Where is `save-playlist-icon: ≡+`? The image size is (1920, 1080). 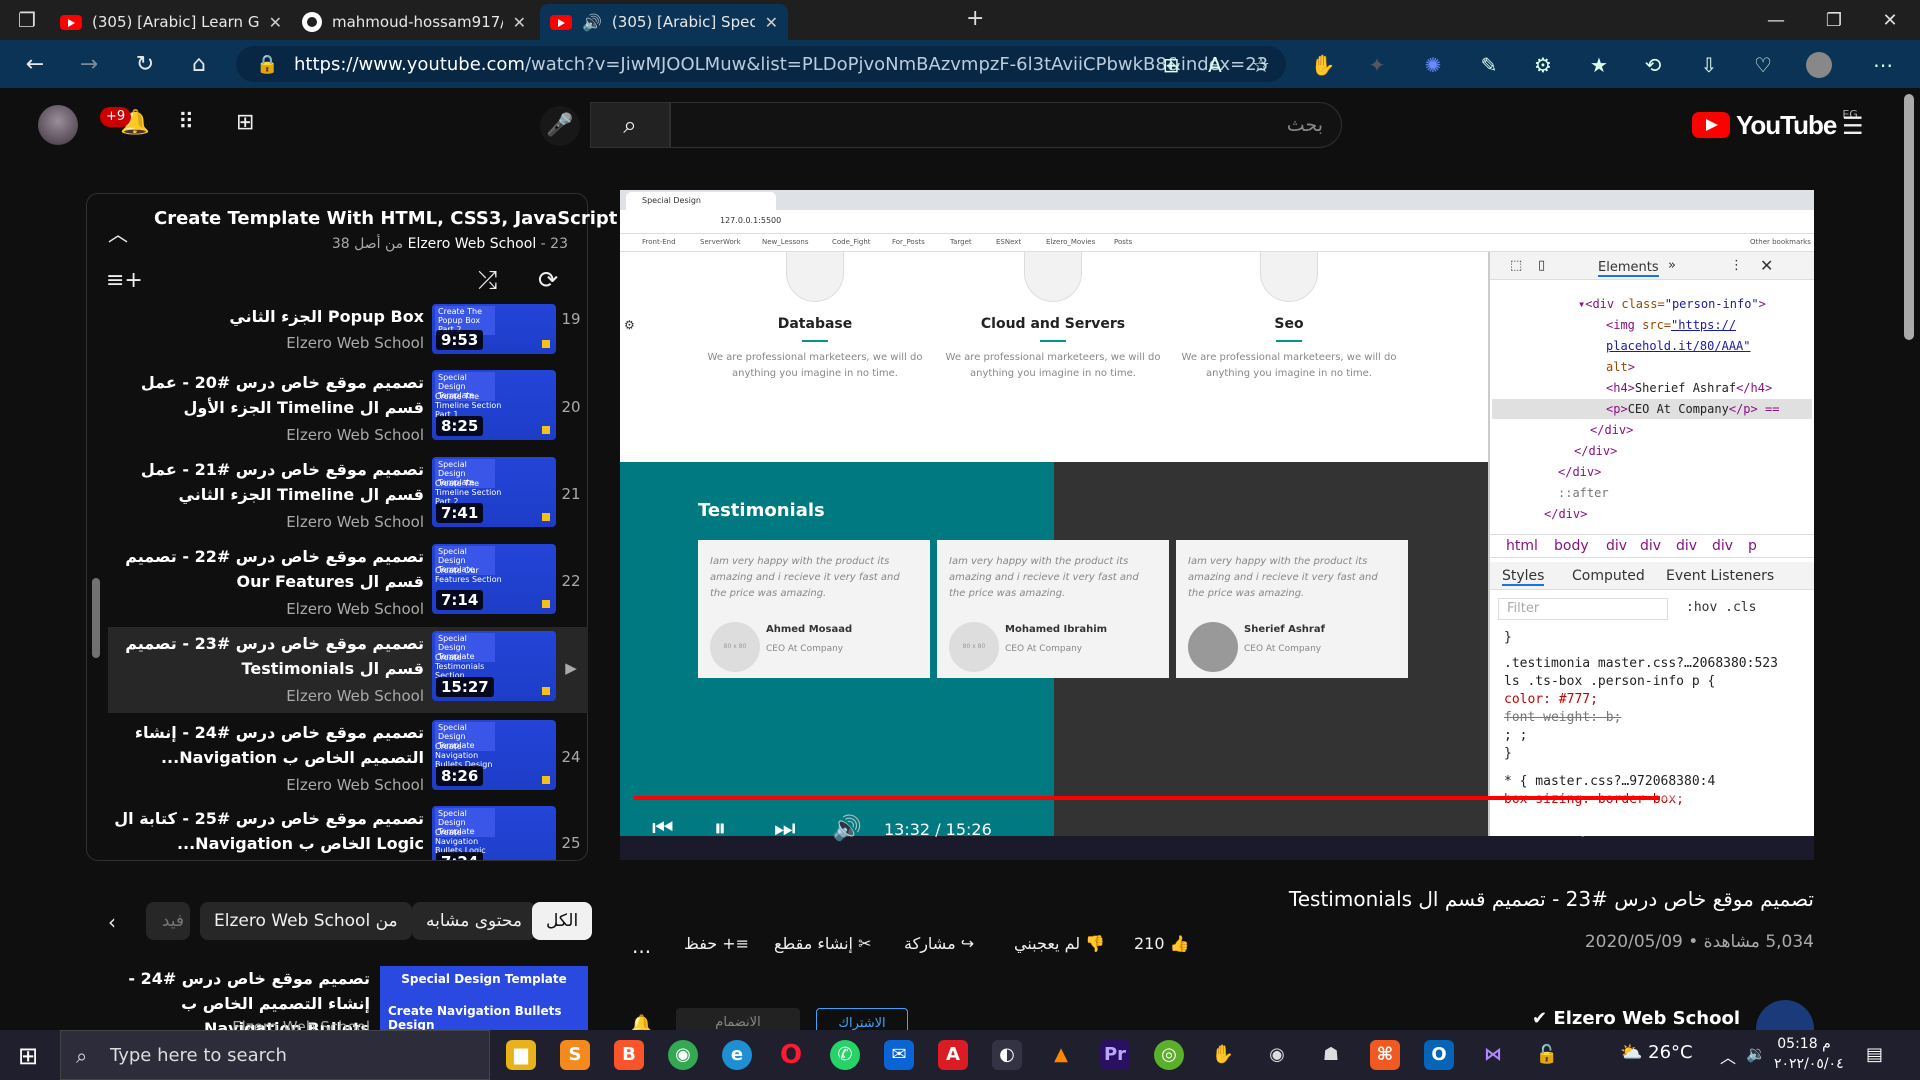 save-playlist-icon: ≡+ is located at coordinates (124, 280).